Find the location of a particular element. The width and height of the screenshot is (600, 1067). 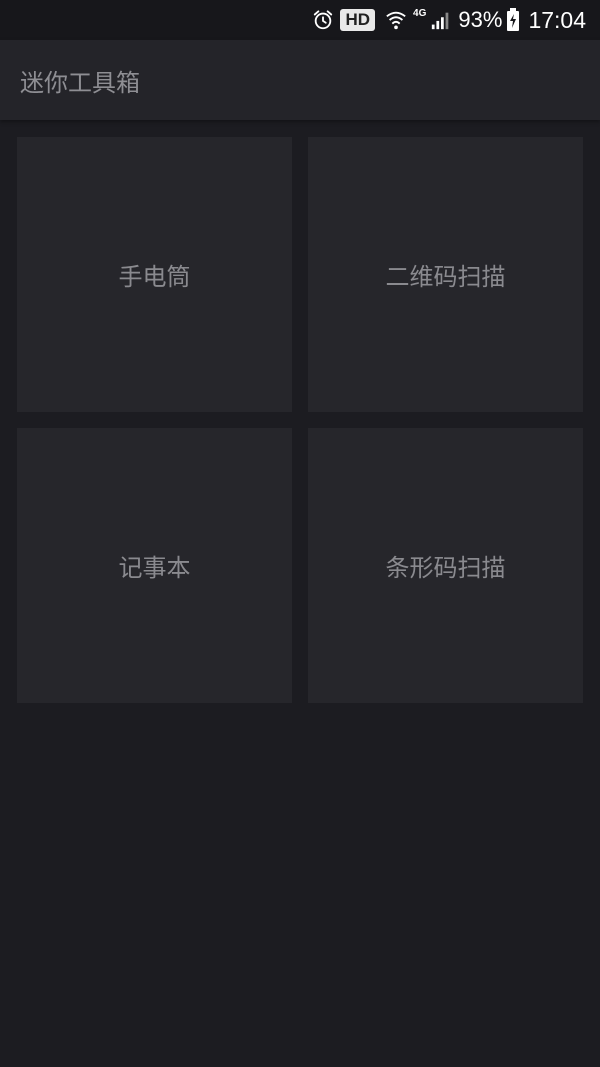

notepad-tile: 记事本 is located at coordinates (154, 565).